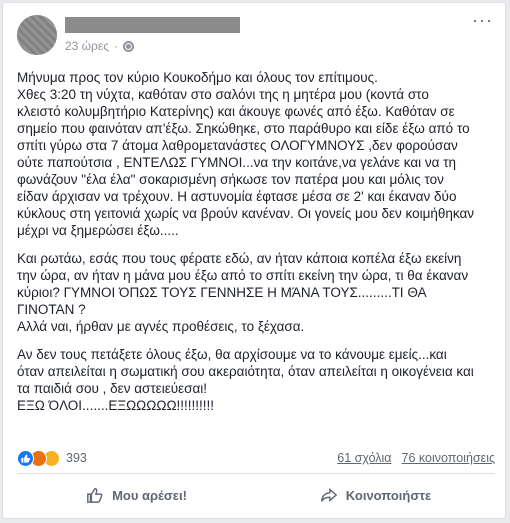 The height and width of the screenshot is (523, 510). Describe the element at coordinates (256, 473) in the screenshot. I see `divider` at that location.